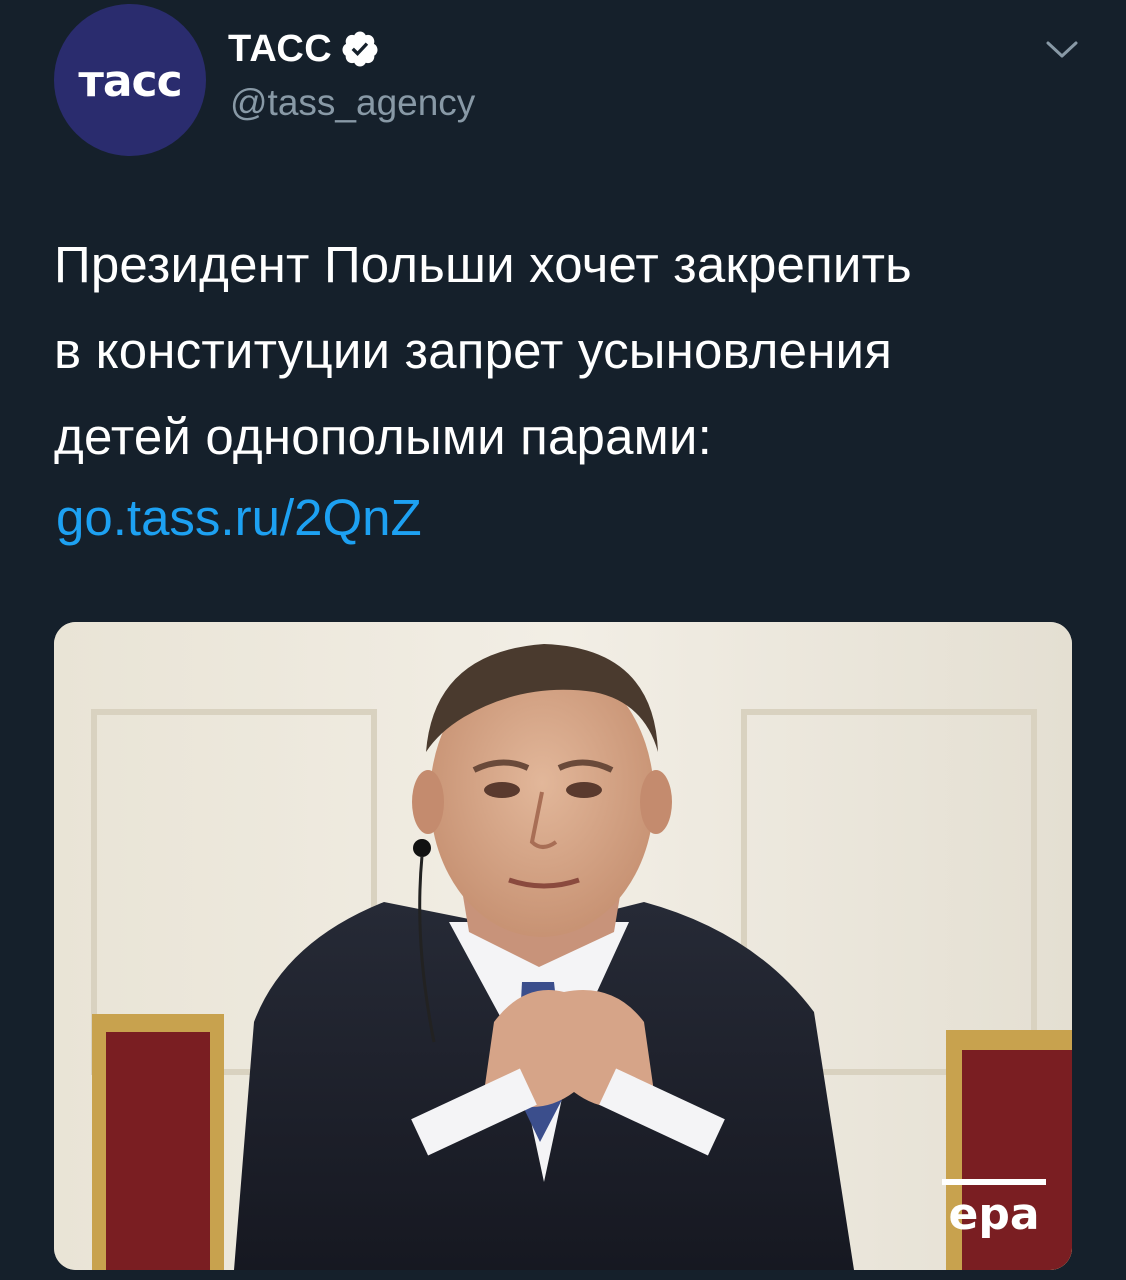  Describe the element at coordinates (473, 350) in the screenshot. I see `tweet-text-line: в конституции запрет усыновления` at that location.